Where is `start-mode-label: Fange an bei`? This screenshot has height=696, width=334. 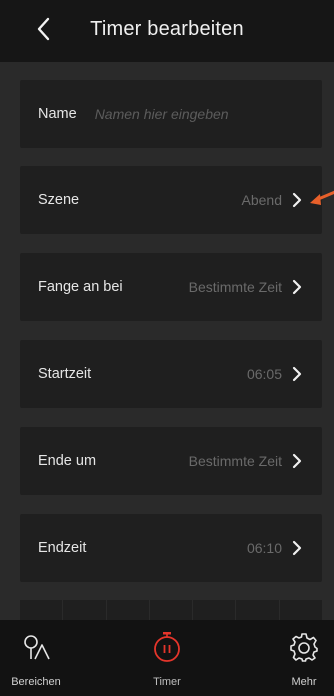 start-mode-label: Fange an bei is located at coordinates (80, 287).